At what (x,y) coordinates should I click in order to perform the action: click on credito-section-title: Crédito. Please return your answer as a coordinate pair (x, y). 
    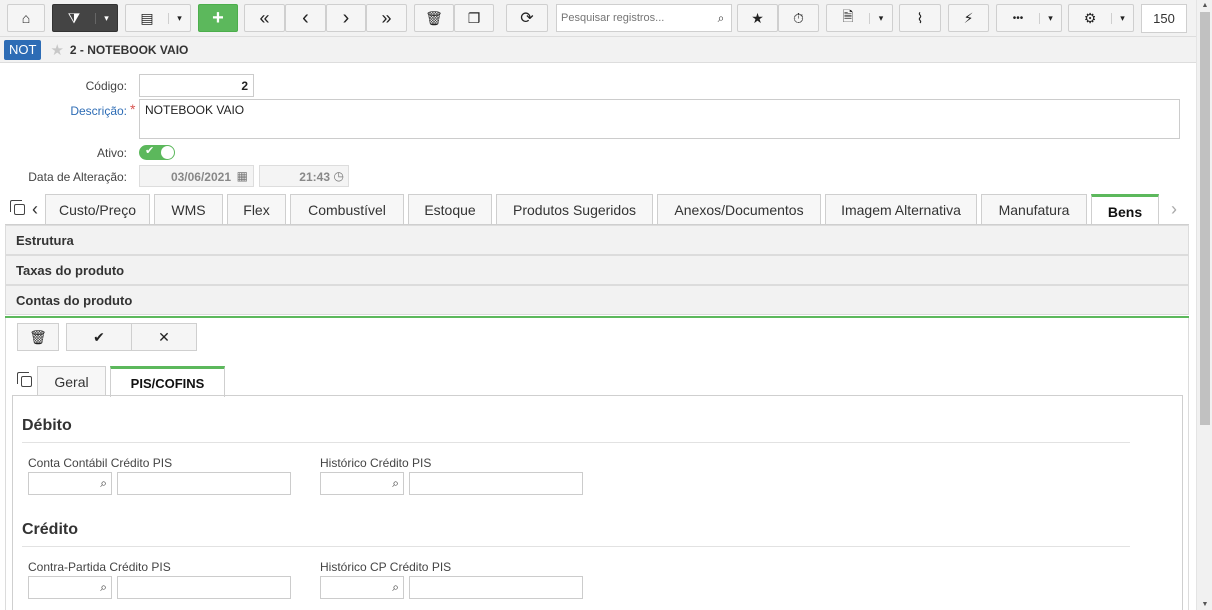
    Looking at the image, I should click on (50, 529).